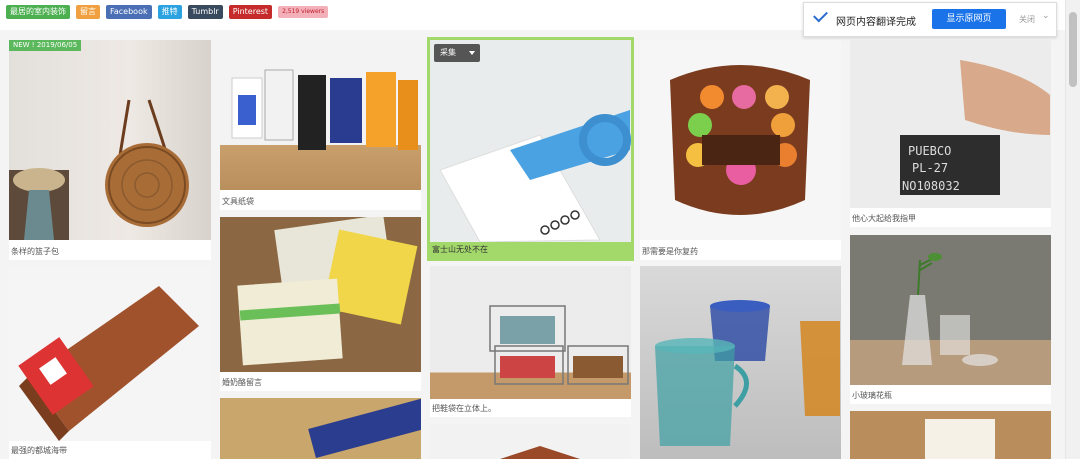  I want to click on show-original-button: 显示原网页, so click(969, 19).